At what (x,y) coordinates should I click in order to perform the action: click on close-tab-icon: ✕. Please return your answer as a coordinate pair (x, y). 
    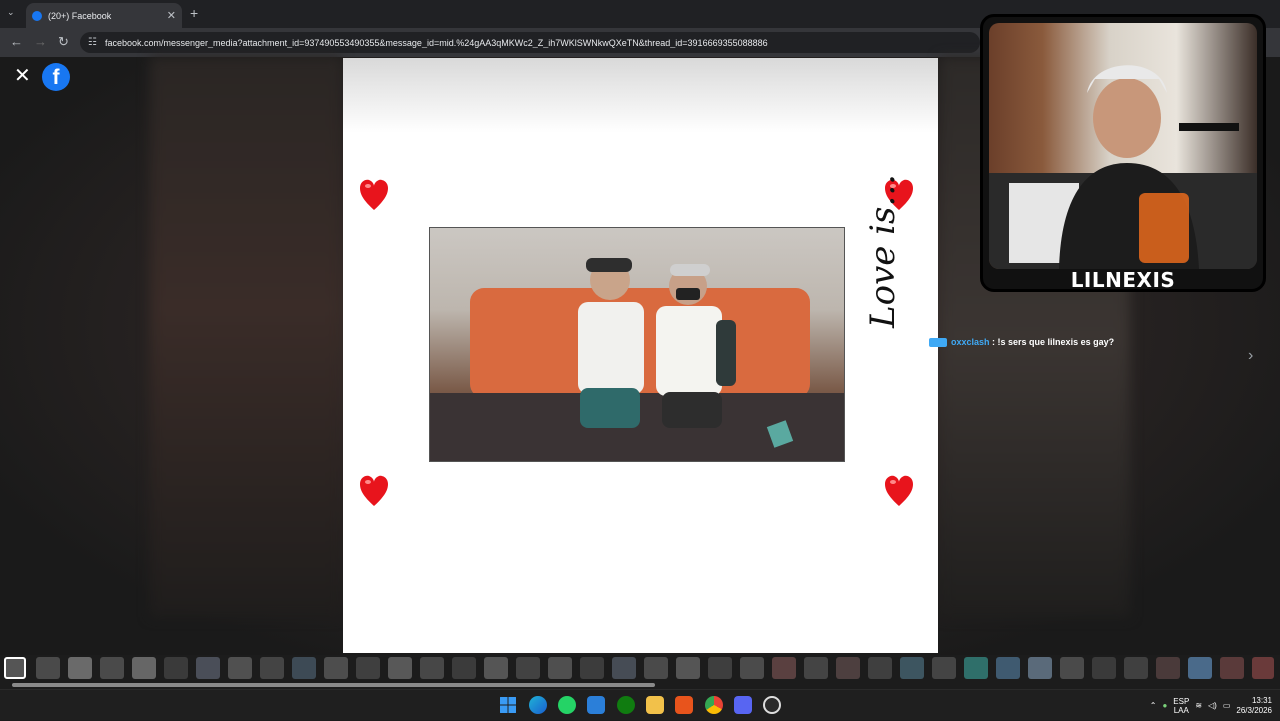
    Looking at the image, I should click on (171, 15).